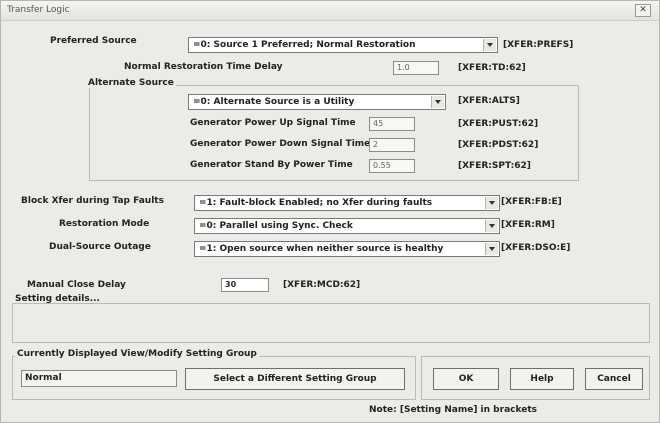  I want to click on block-xfer-tag: [XFER:FB:E], so click(531, 202).